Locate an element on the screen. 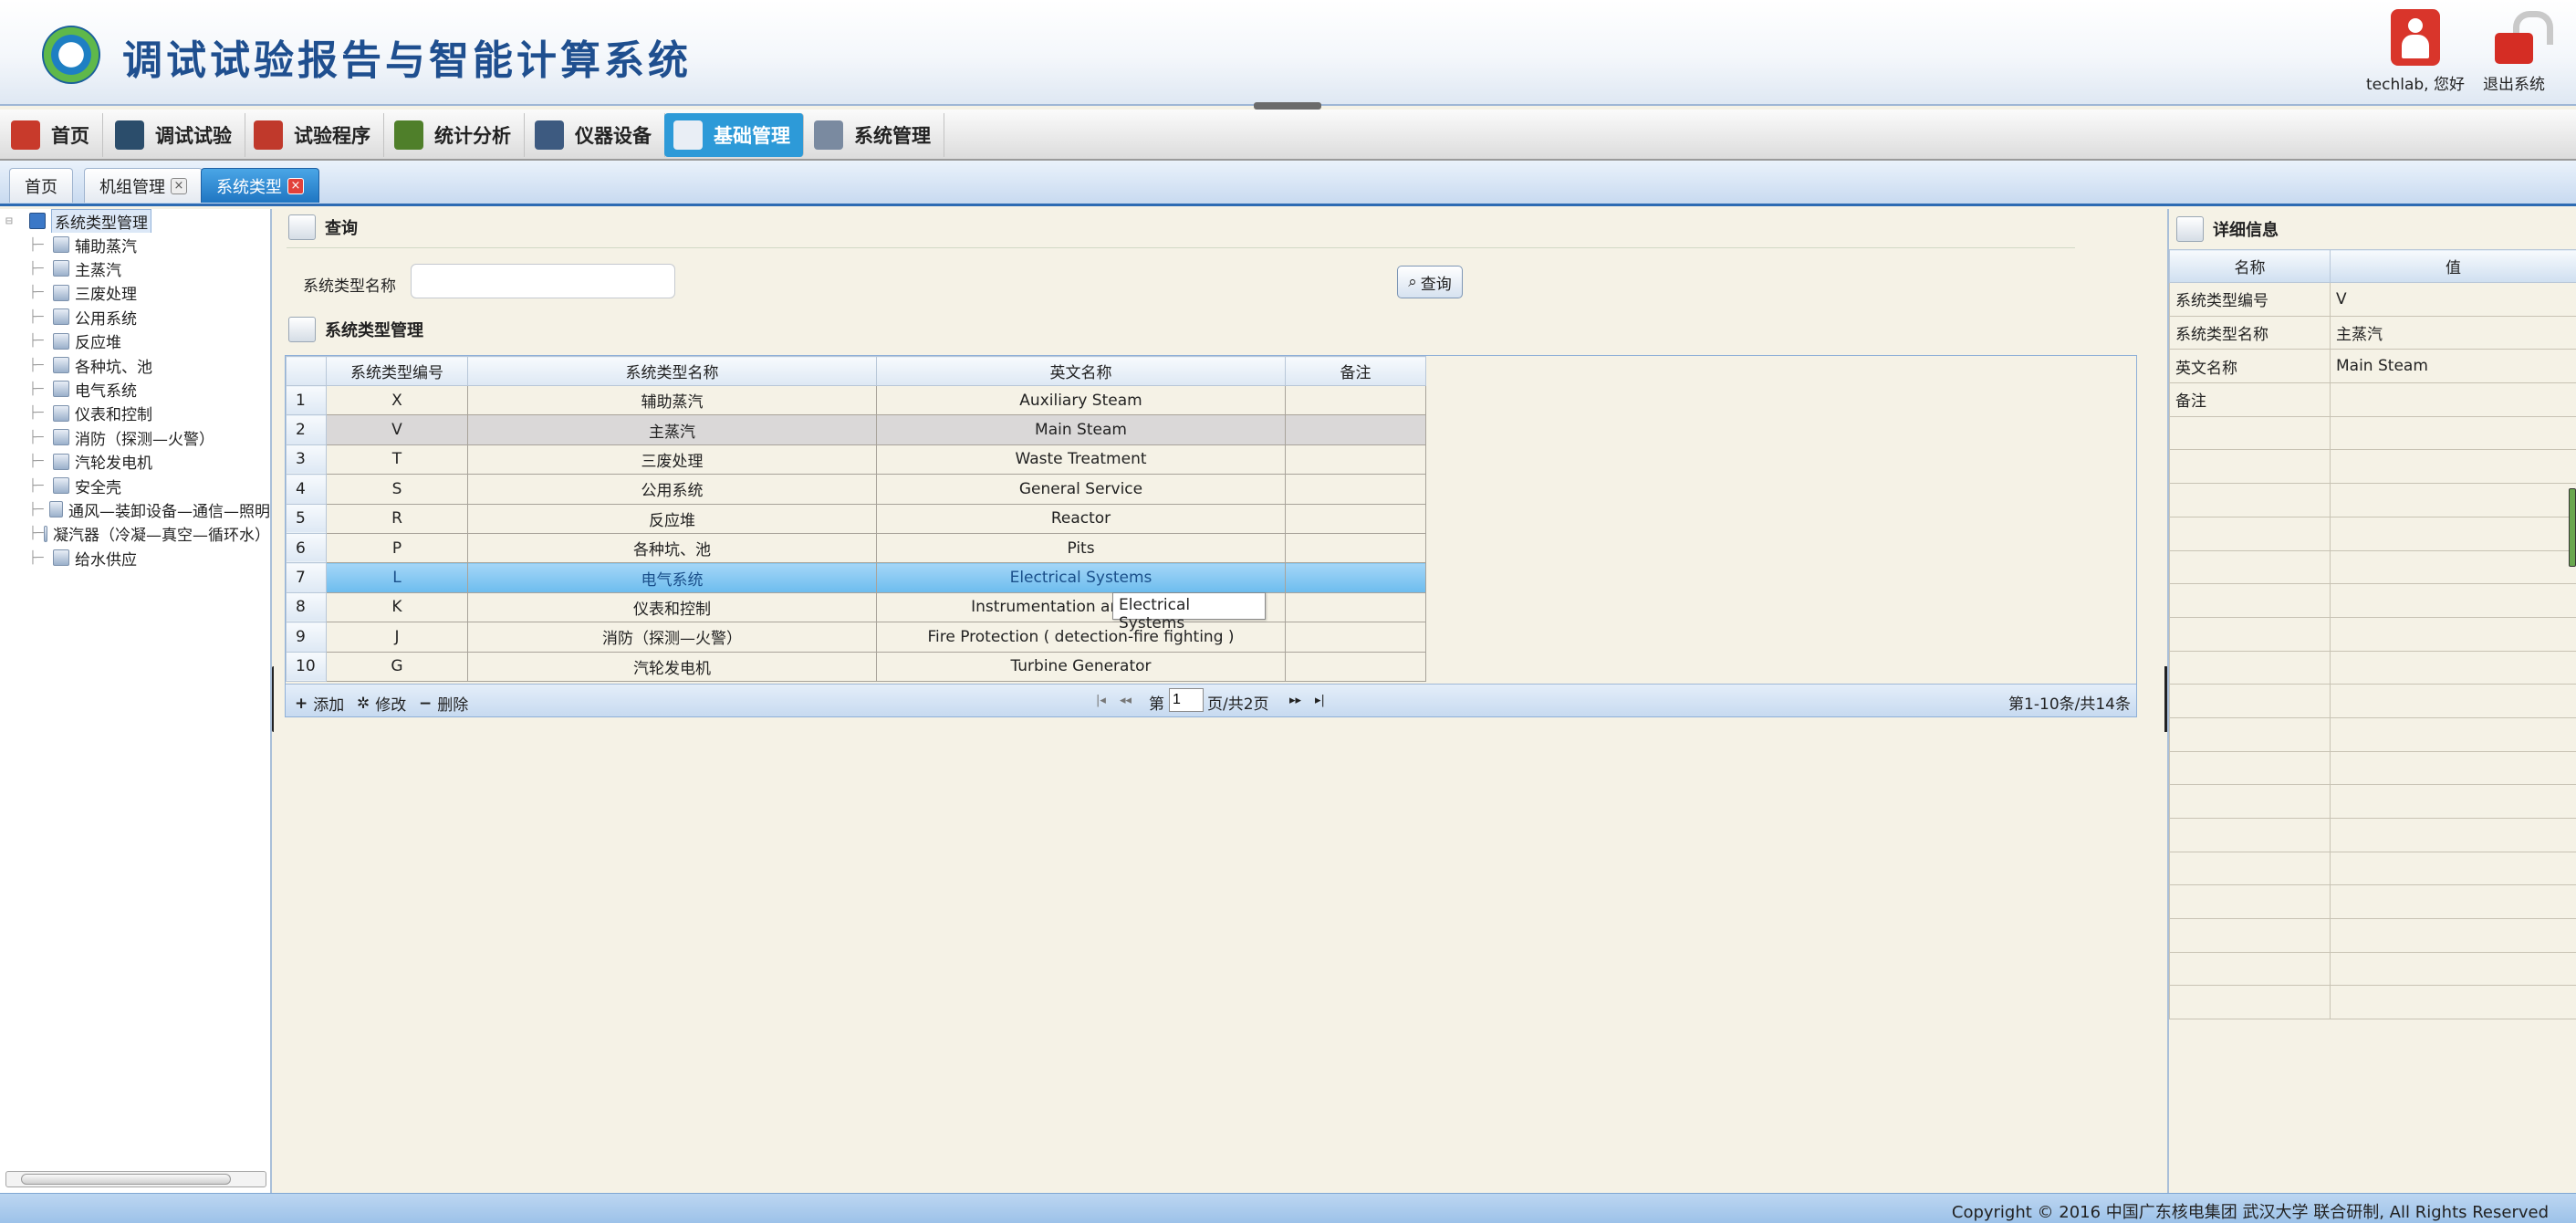 This screenshot has width=2576, height=1223. tree-item: ├─ 安全壳 is located at coordinates (135, 485).